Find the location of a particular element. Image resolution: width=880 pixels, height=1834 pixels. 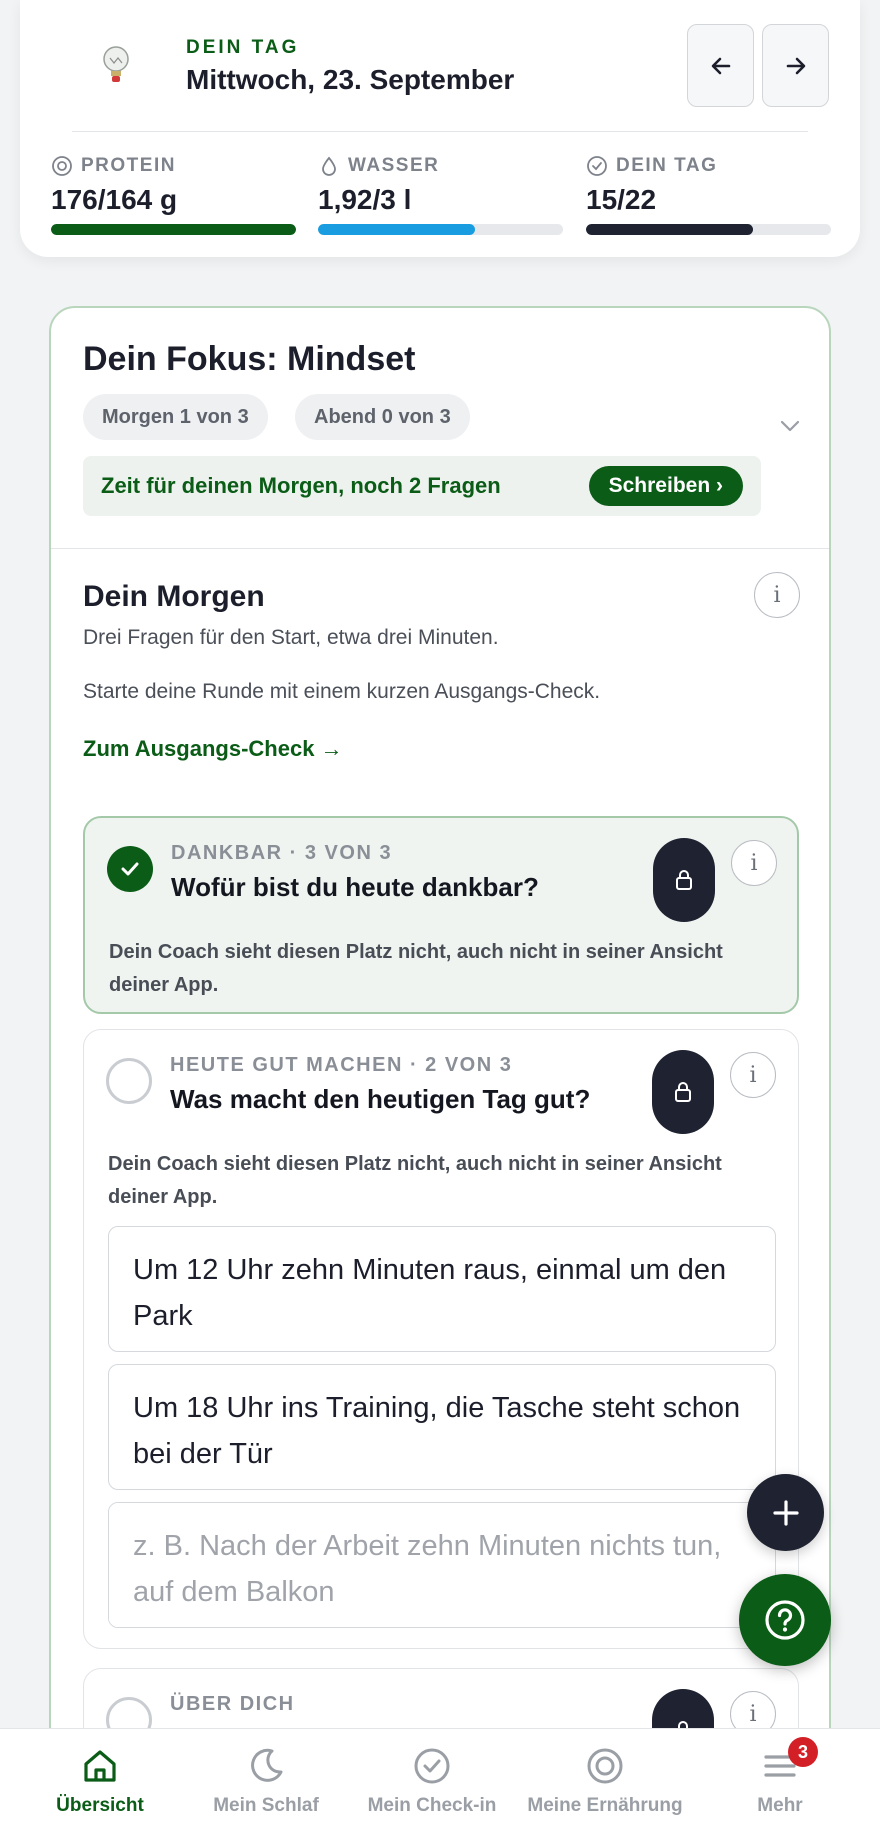

day-value: 15/22 is located at coordinates (621, 199).